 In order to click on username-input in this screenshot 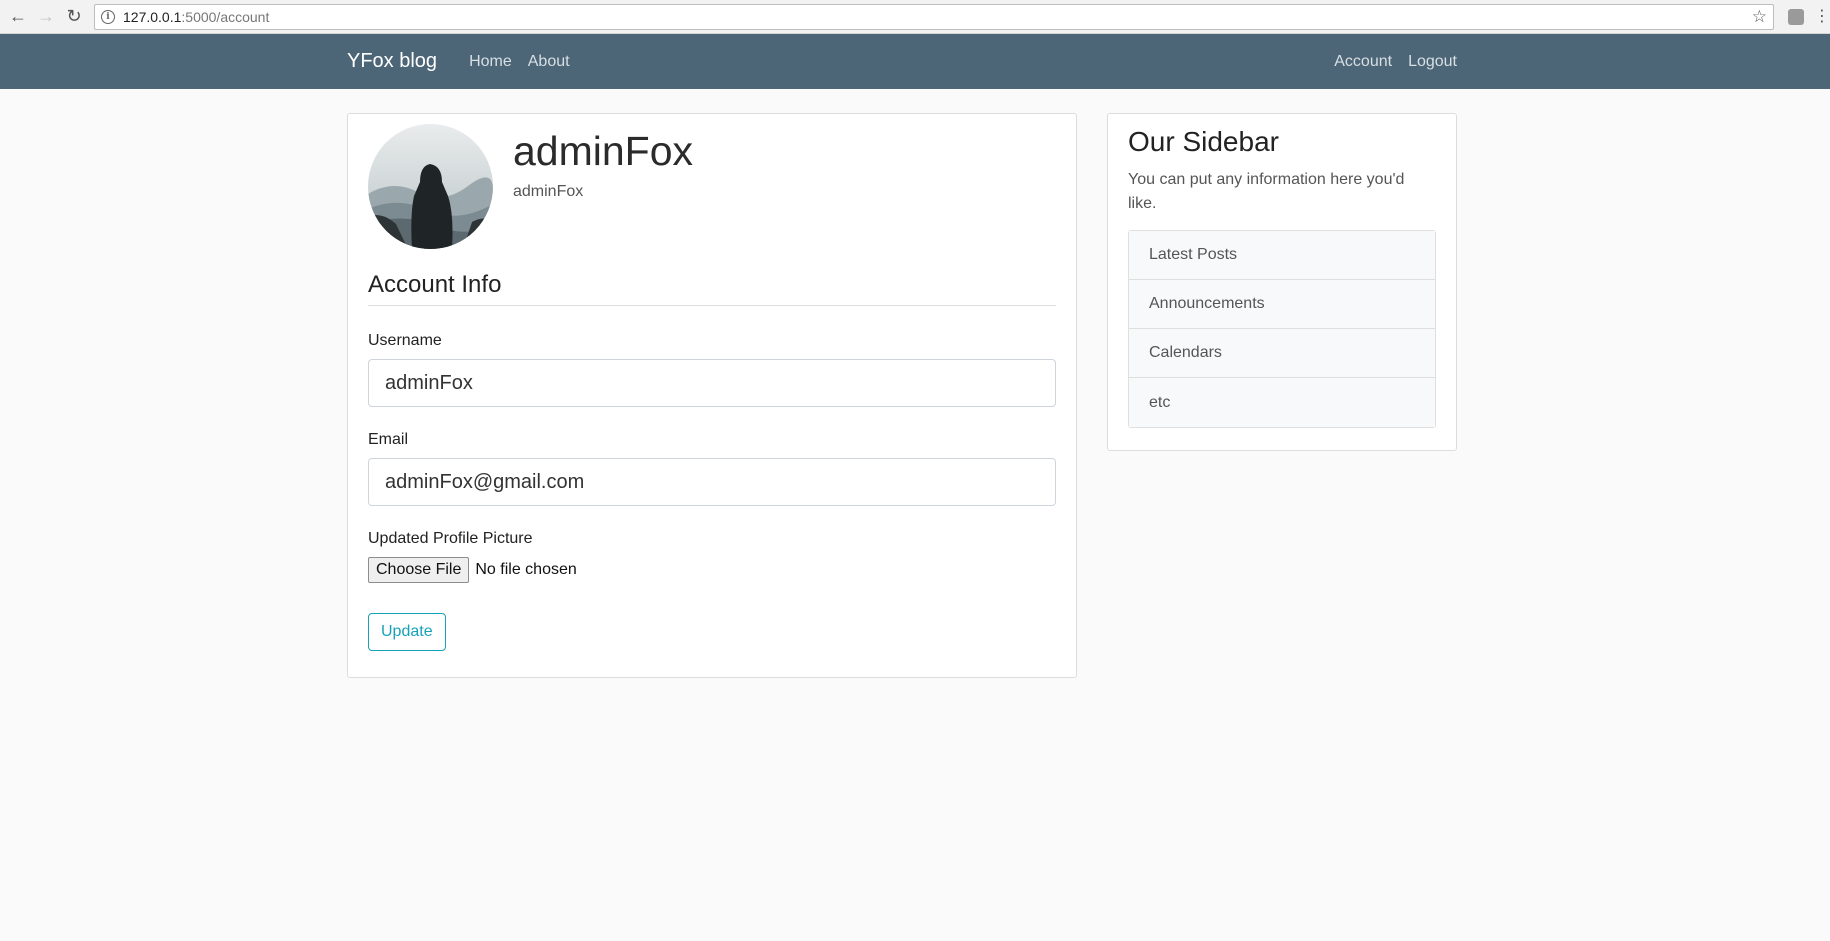, I will do `click(712, 383)`.